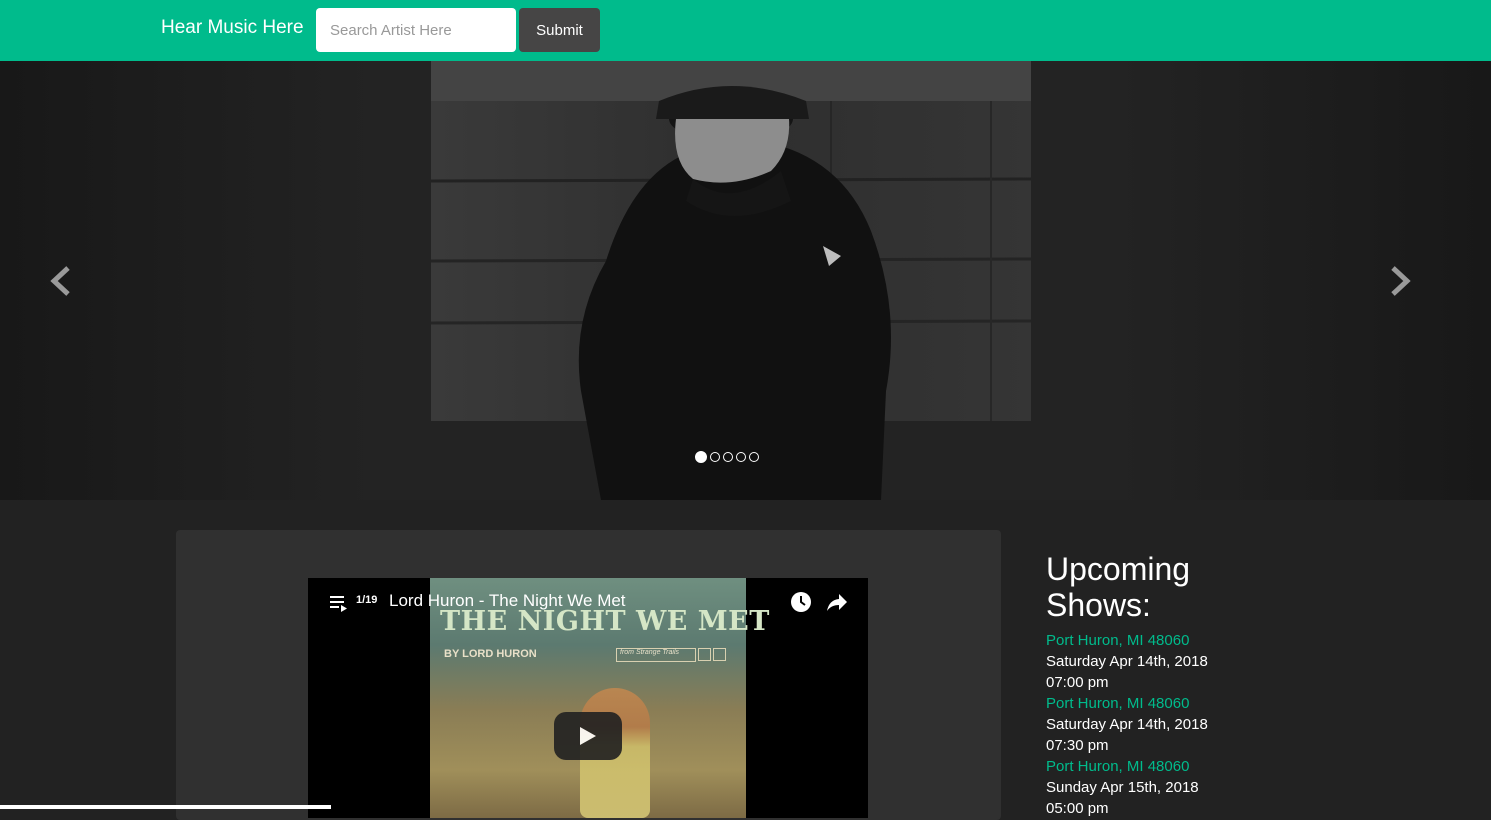  What do you see at coordinates (801, 604) in the screenshot?
I see `clock-icon` at bounding box center [801, 604].